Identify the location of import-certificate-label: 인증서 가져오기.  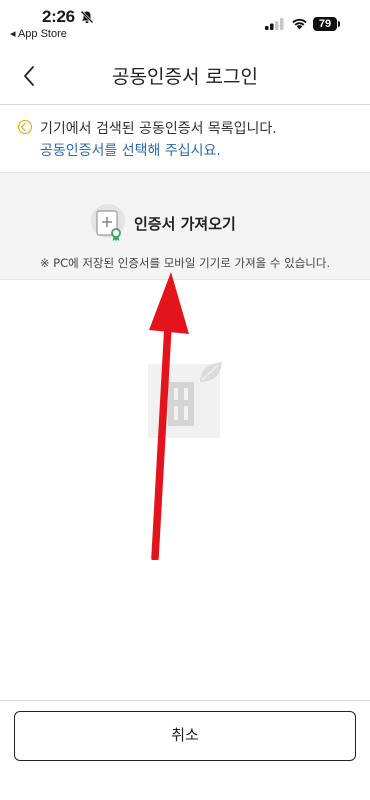
(185, 224).